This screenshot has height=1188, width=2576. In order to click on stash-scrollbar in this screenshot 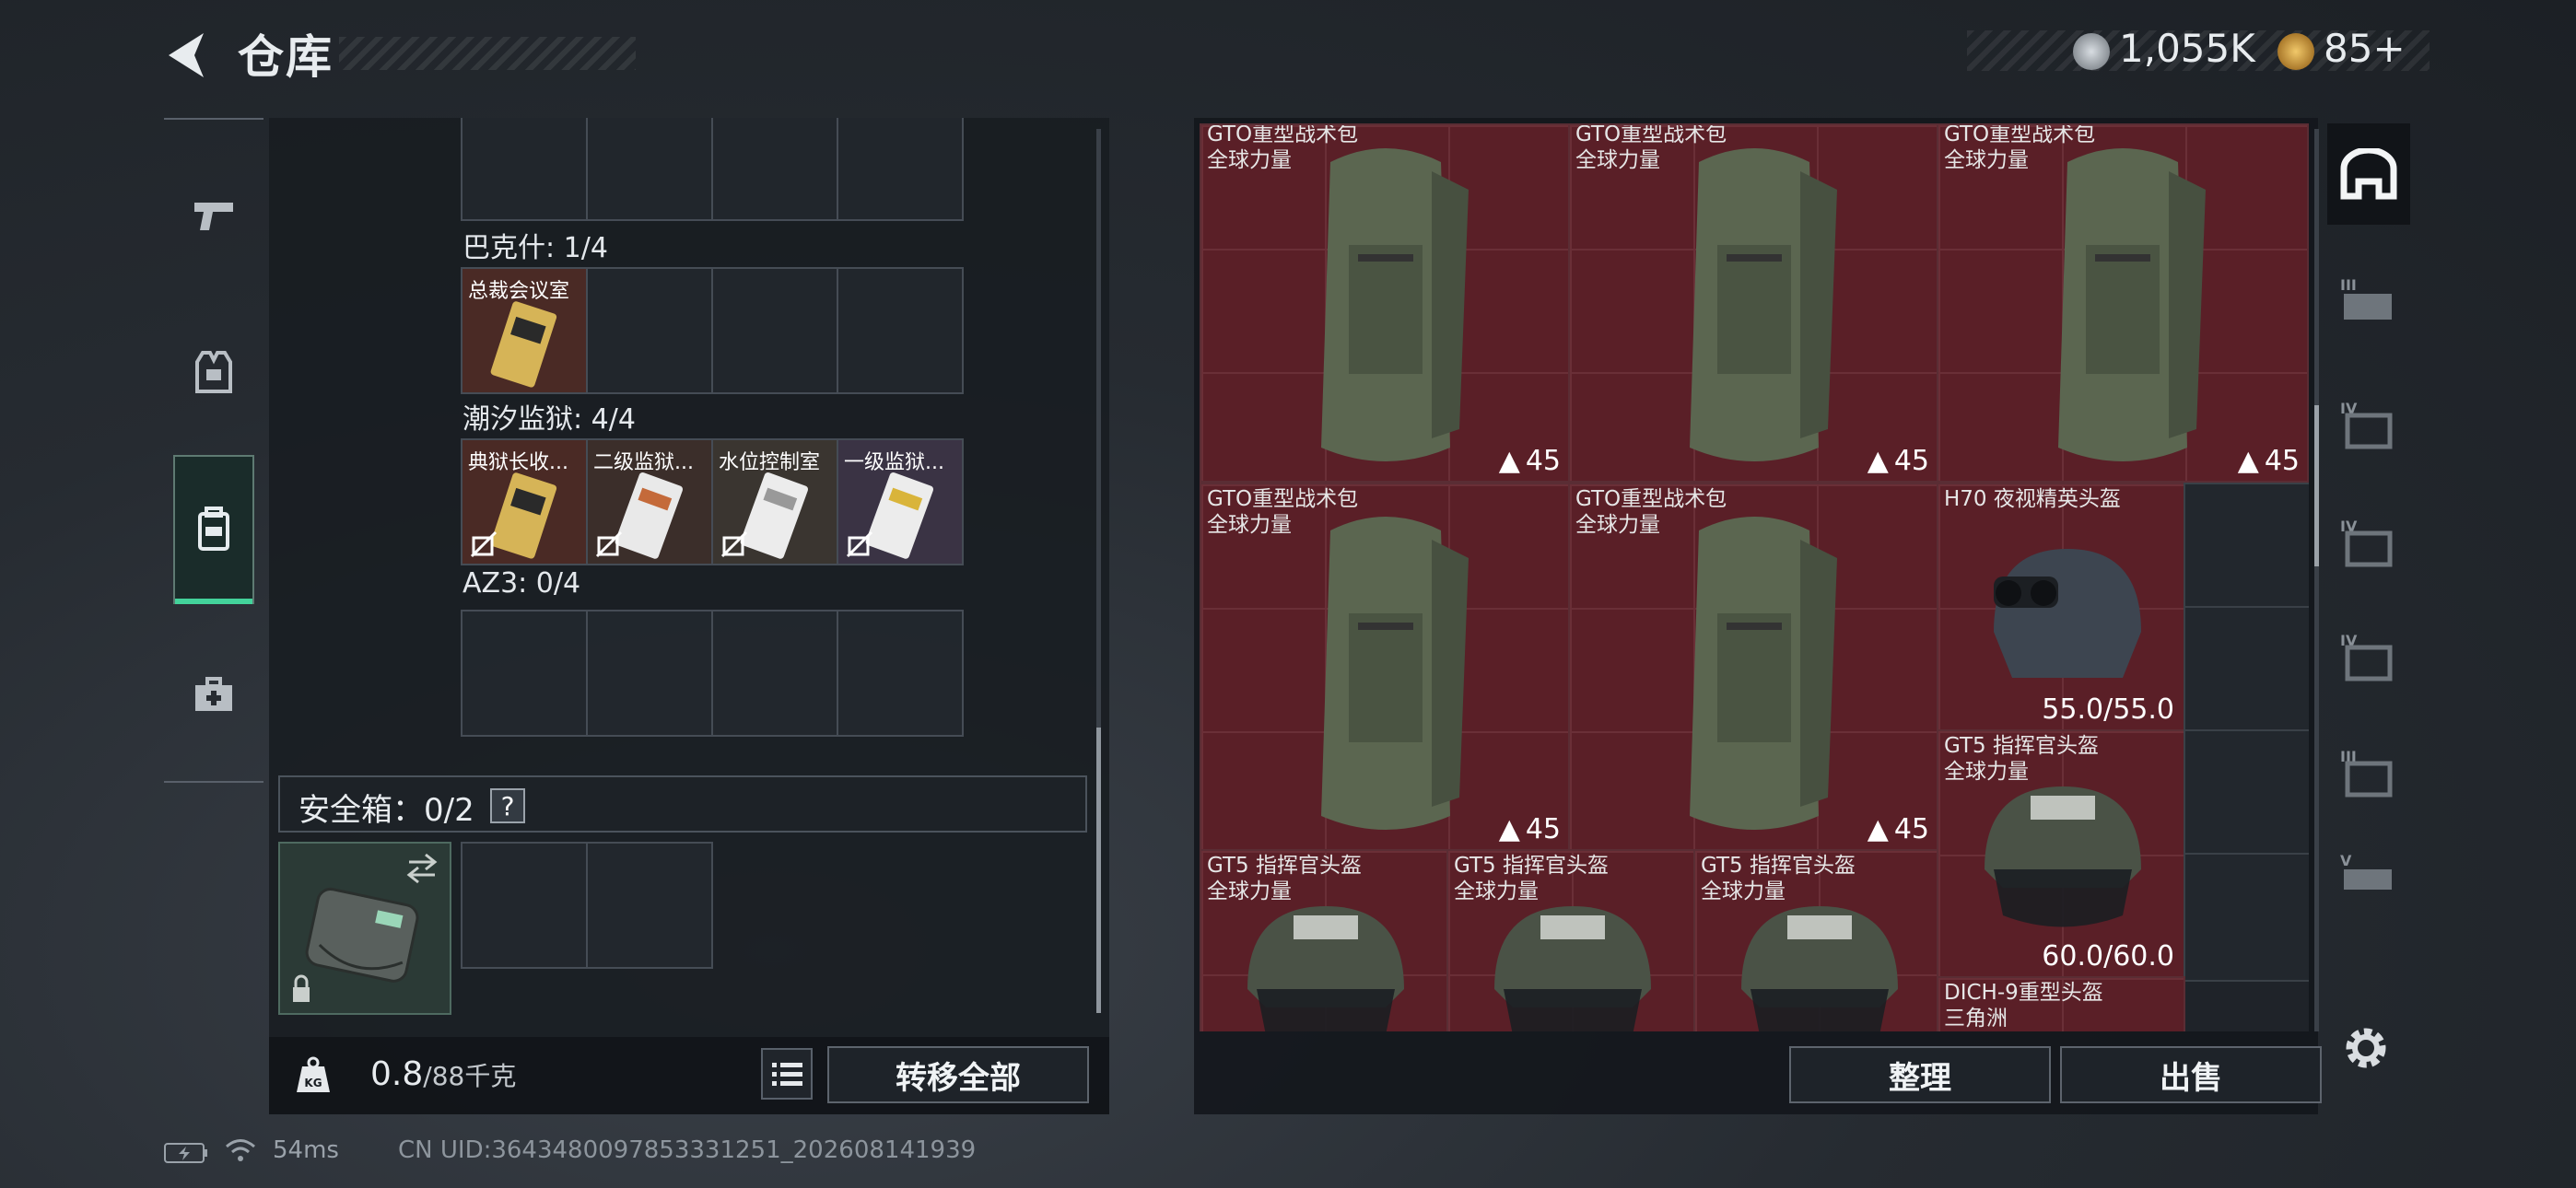, I will do `click(2316, 580)`.